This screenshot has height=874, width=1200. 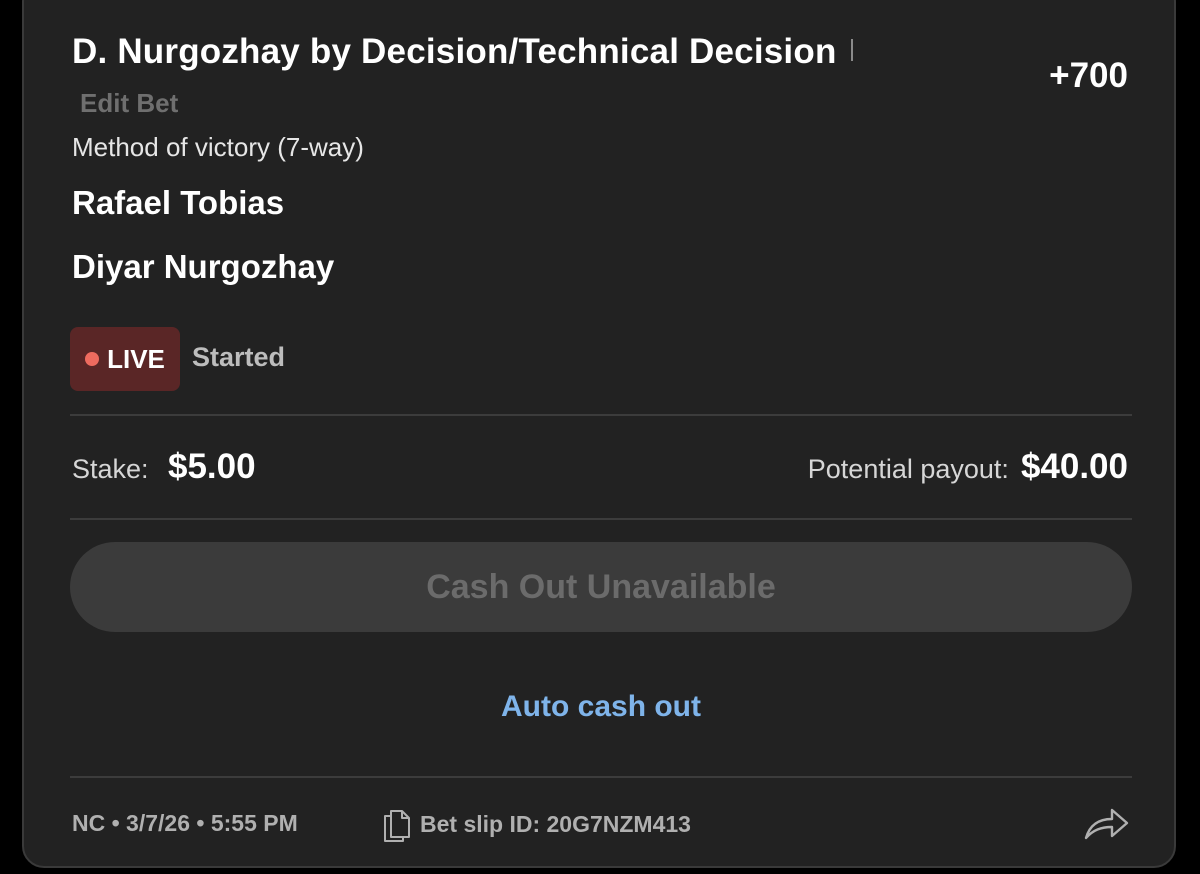 What do you see at coordinates (218, 147) in the screenshot?
I see `market-name: Method of victory (7-way)` at bounding box center [218, 147].